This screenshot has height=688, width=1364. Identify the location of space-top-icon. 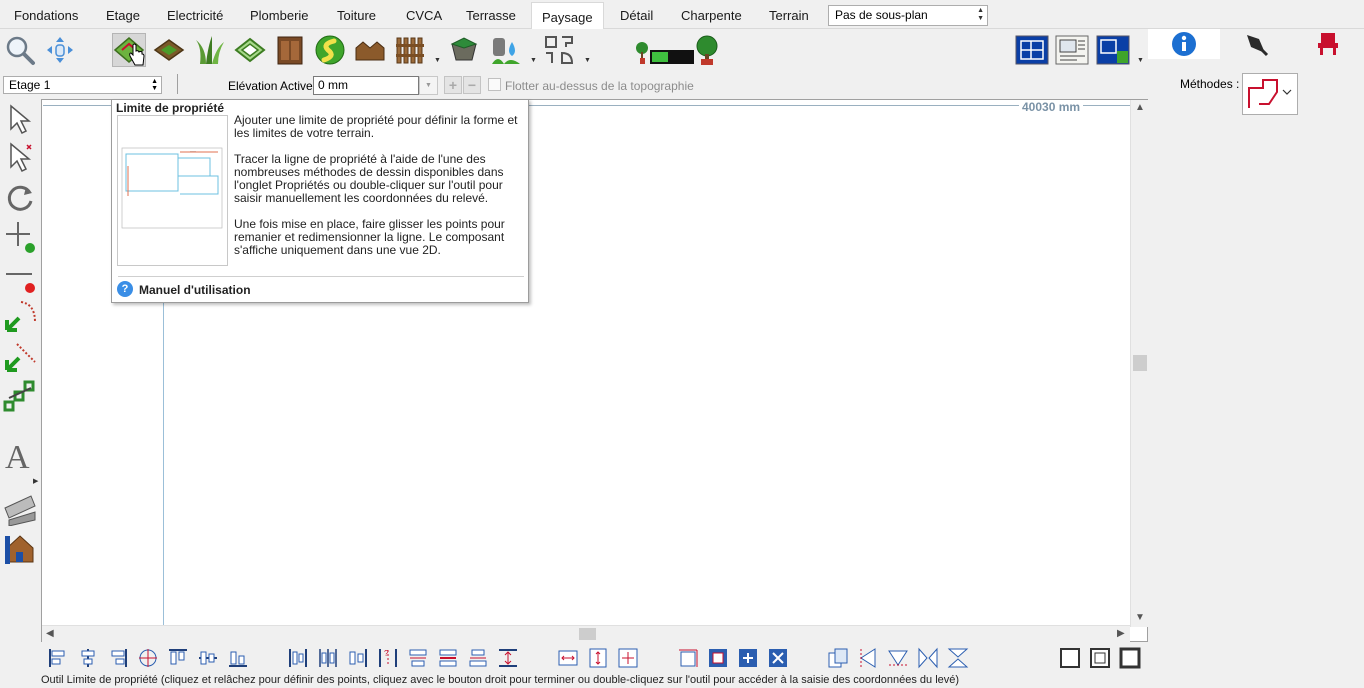
(418, 658).